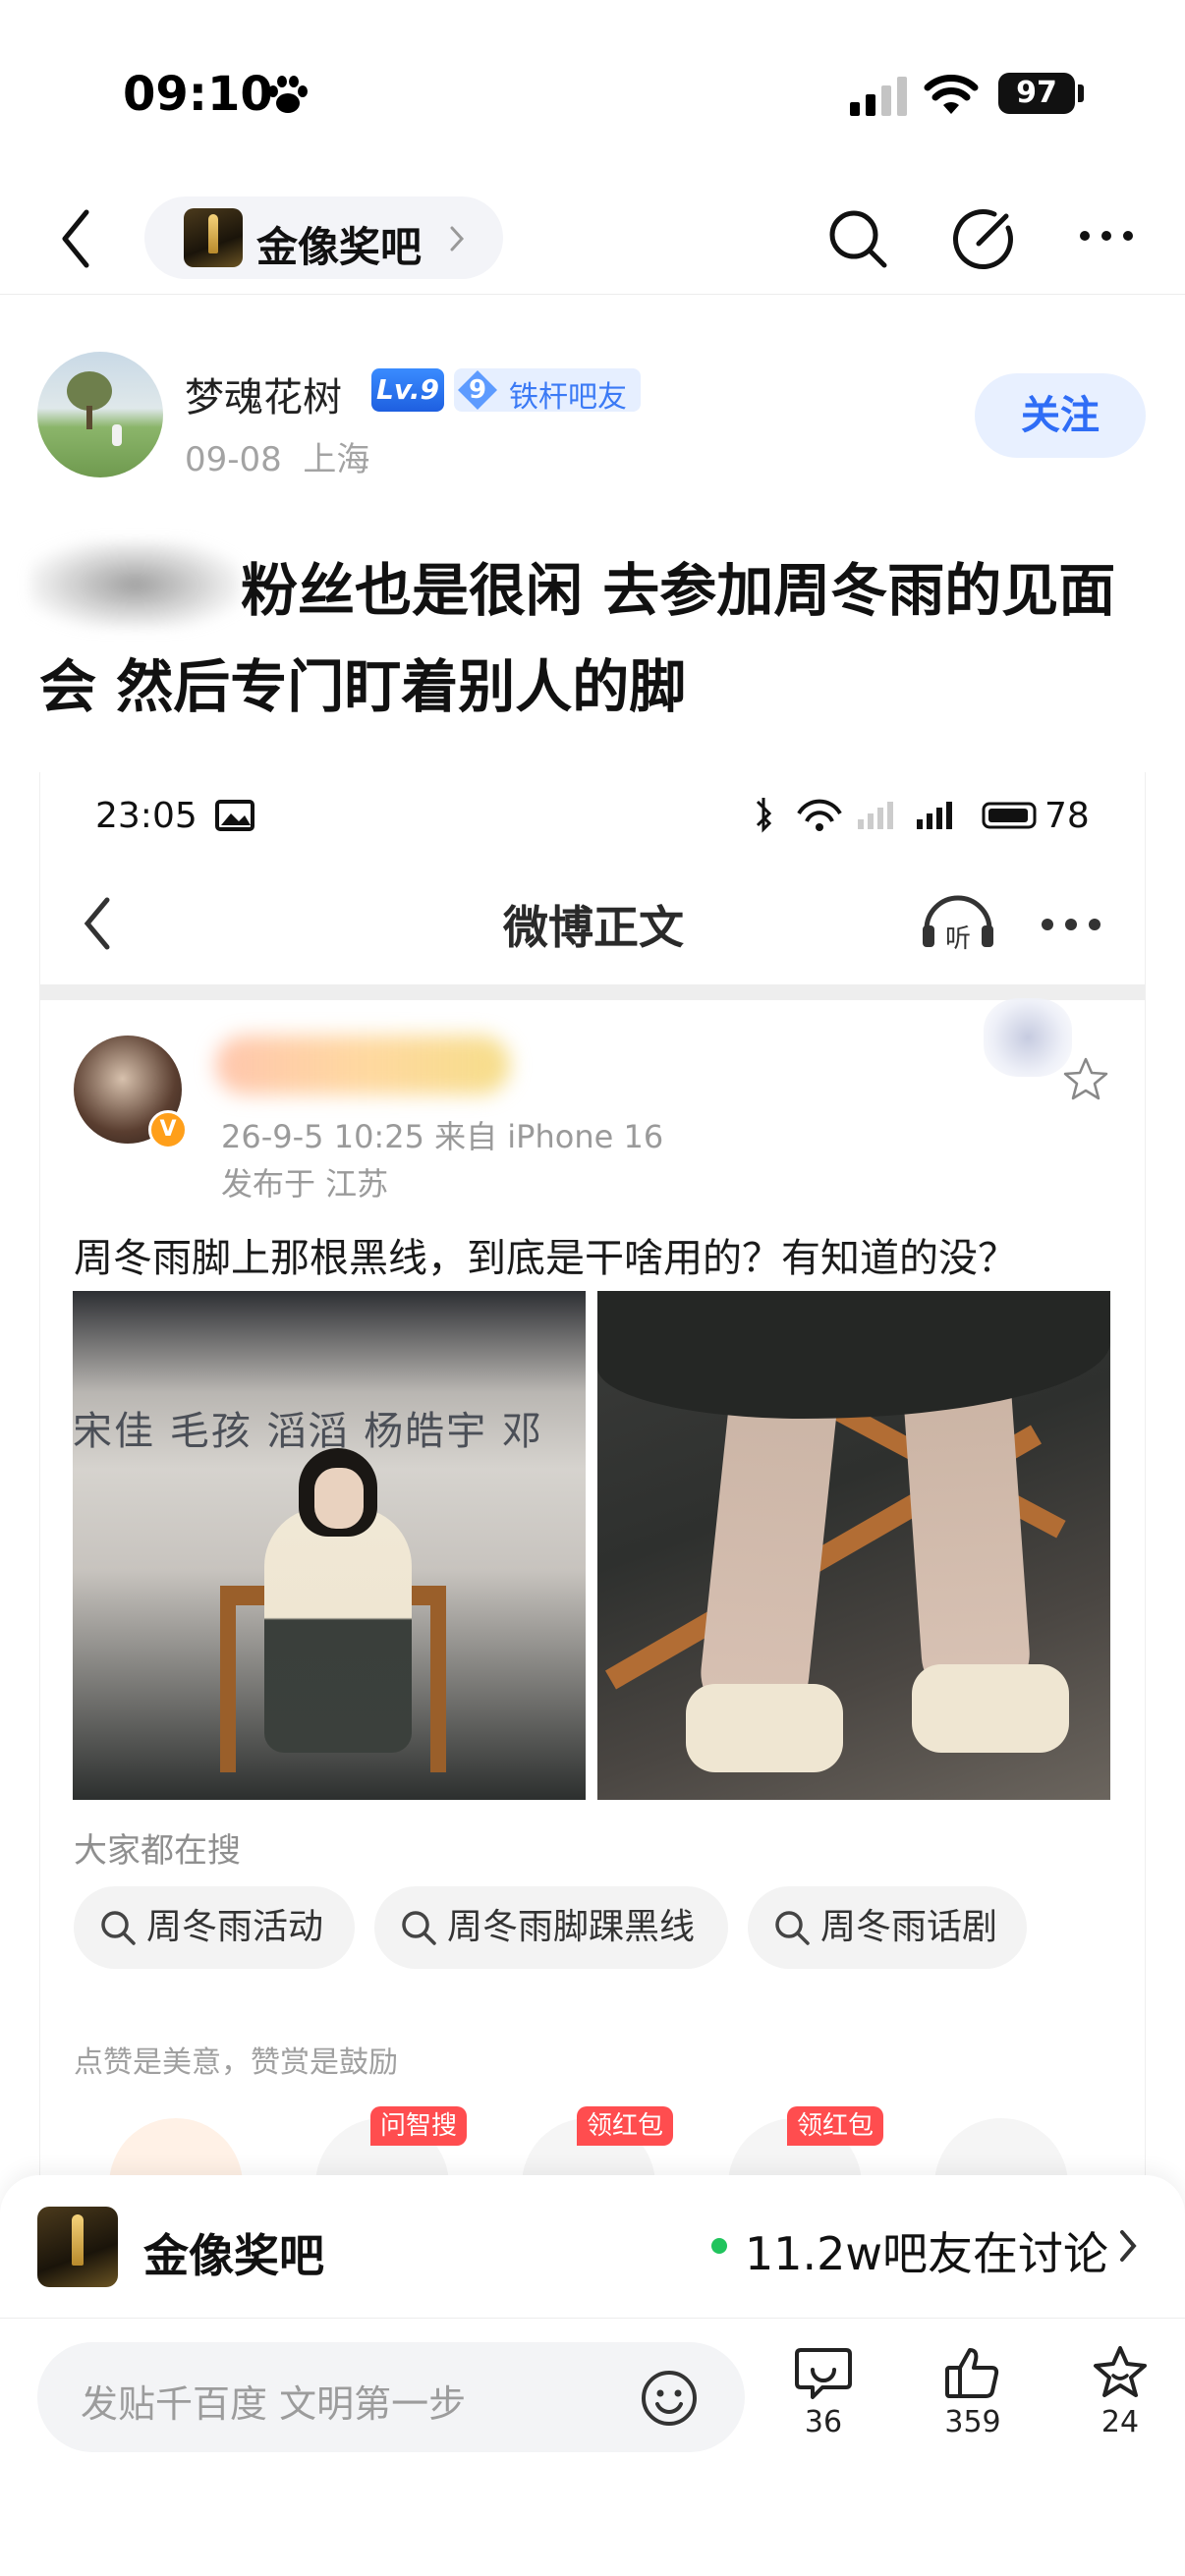  Describe the element at coordinates (1081, 93) in the screenshot. I see `battery-tip` at that location.